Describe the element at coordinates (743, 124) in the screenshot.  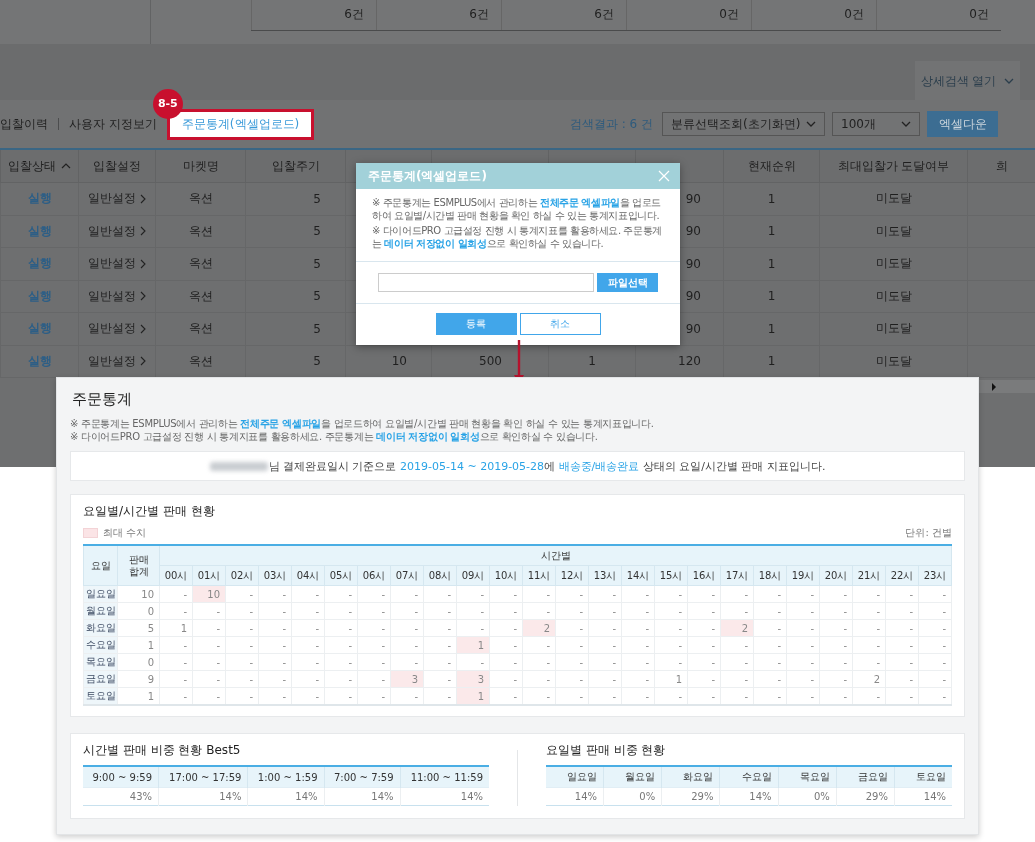
I see `category-select: 분류선택조회(초기화면)` at that location.